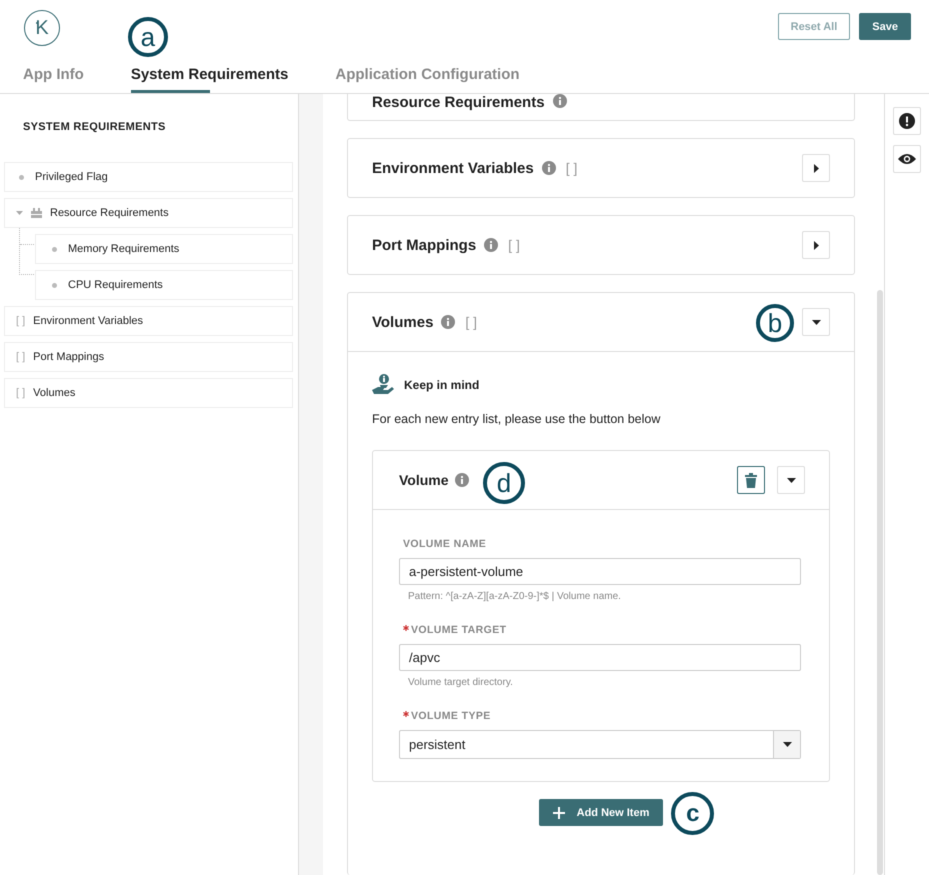 Image resolution: width=929 pixels, height=875 pixels. What do you see at coordinates (71, 177) in the screenshot?
I see `item-label: Privileged Flag` at bounding box center [71, 177].